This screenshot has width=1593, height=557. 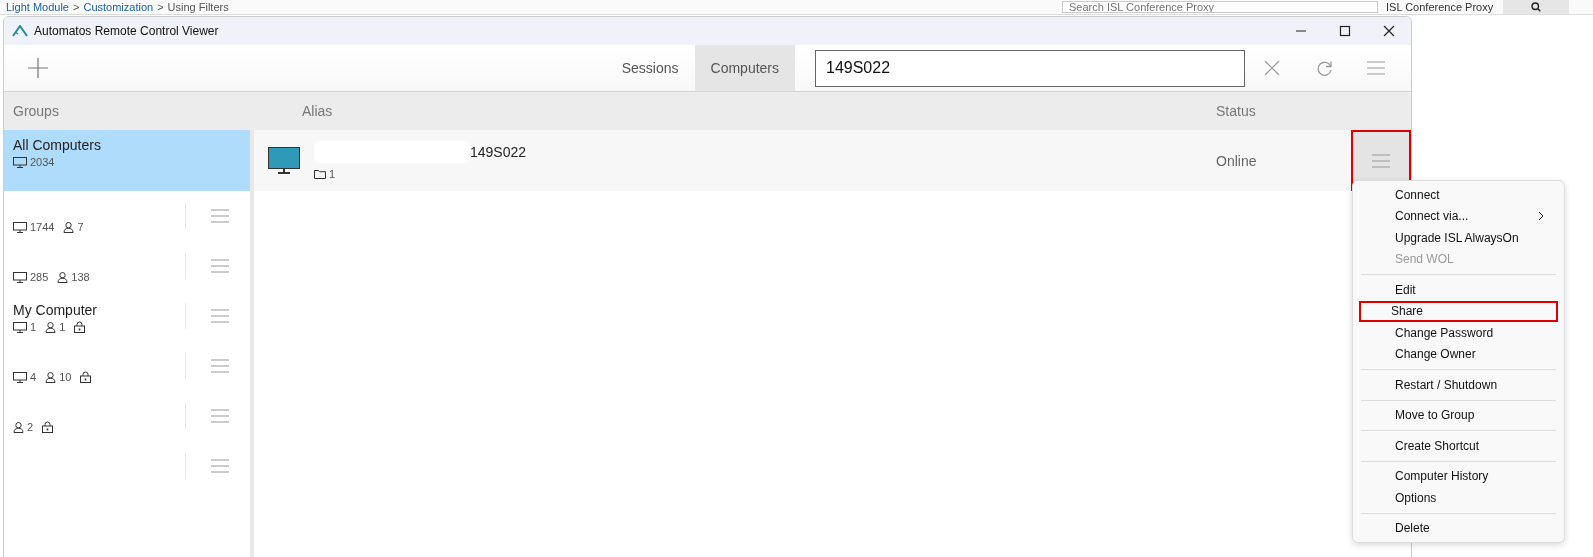 What do you see at coordinates (57, 145) in the screenshot?
I see `group-name: All Computers` at bounding box center [57, 145].